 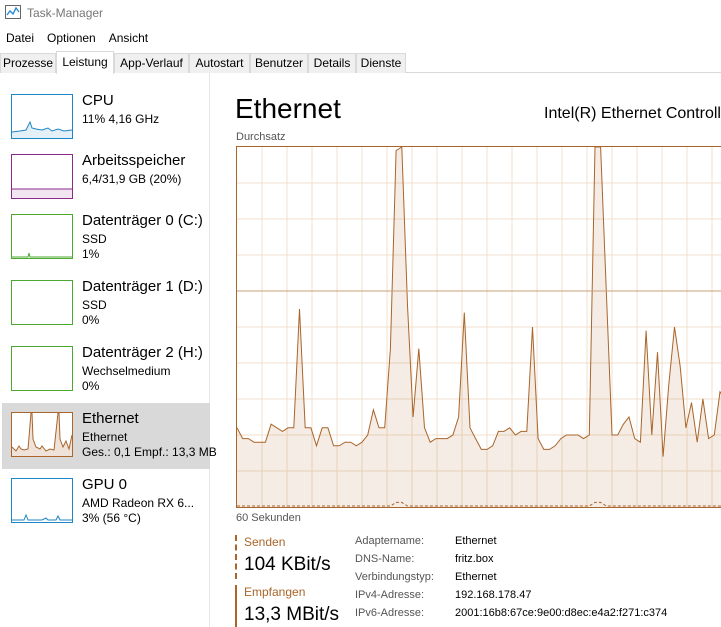 What do you see at coordinates (268, 518) in the screenshot?
I see `time-axis-label: 60 Sekunden` at bounding box center [268, 518].